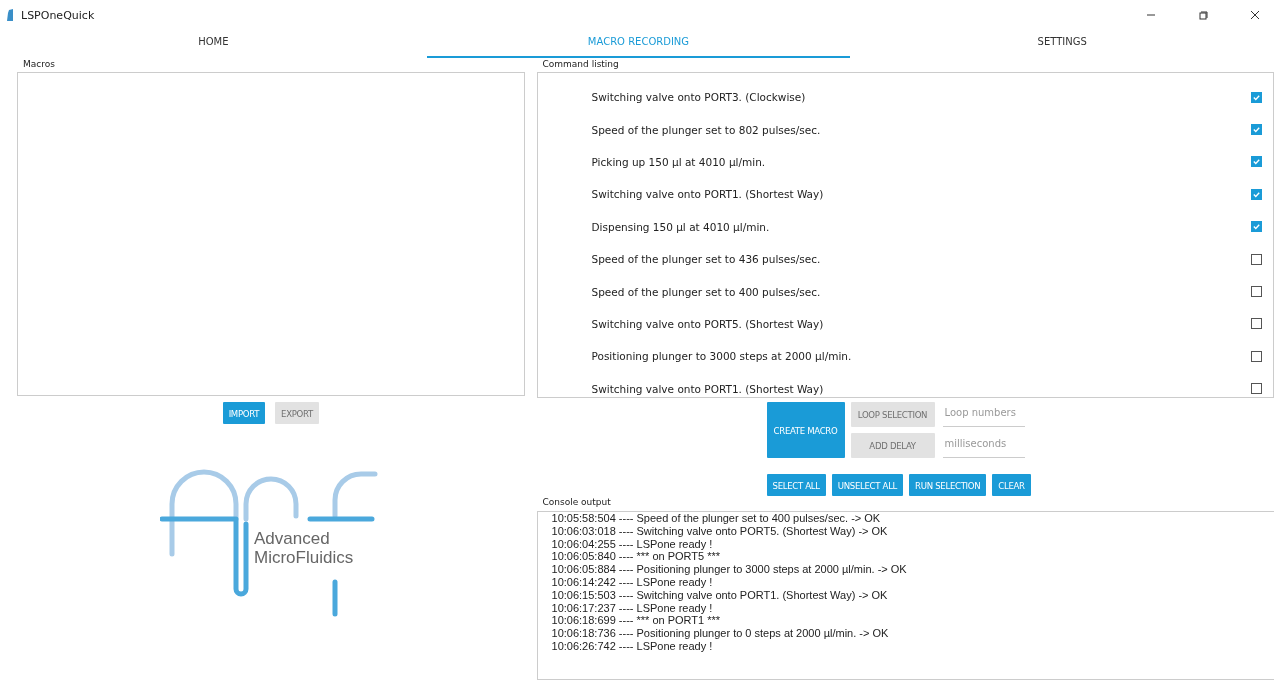 Image resolution: width=1274 pixels, height=680 pixels. What do you see at coordinates (636, 557) in the screenshot?
I see `console-line: 10:06:05:840 ---- *** on PORT5 ***` at bounding box center [636, 557].